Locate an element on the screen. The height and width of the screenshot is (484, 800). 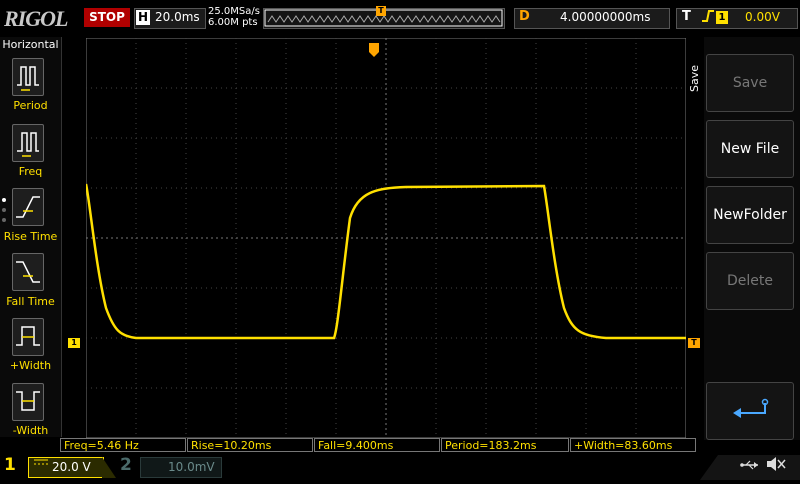
measurement-period: Period=183.2ms is located at coordinates (505, 445).